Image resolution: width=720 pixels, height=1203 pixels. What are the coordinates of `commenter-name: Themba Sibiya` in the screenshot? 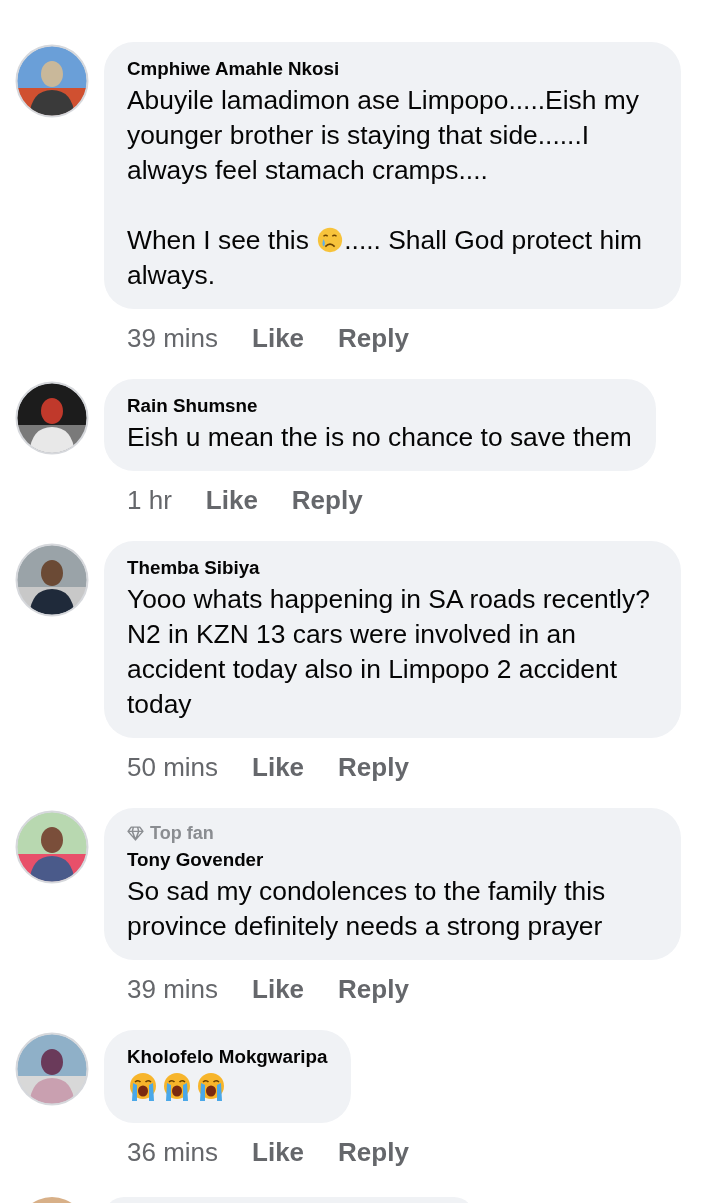 It's located at (392, 568).